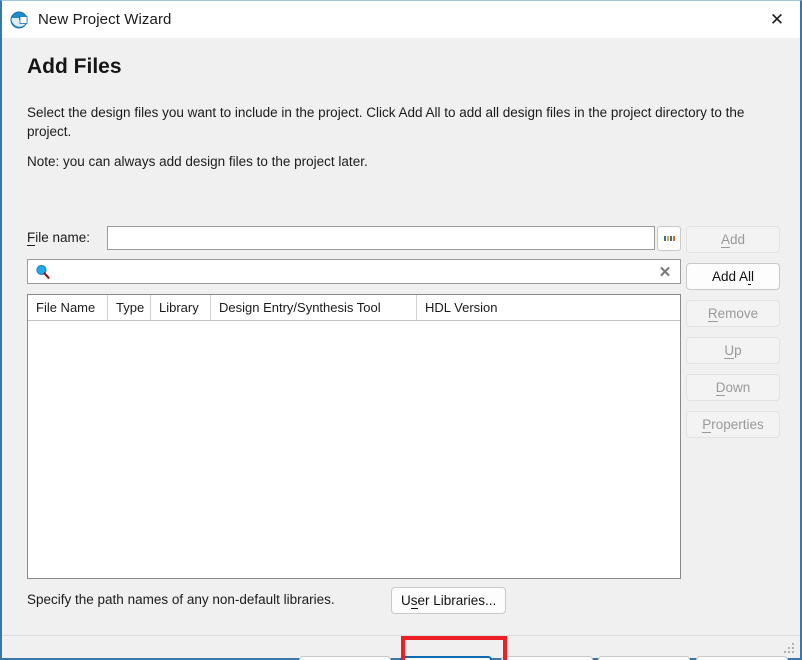 Image resolution: width=802 pixels, height=660 pixels. I want to click on mnemonic-underline: D, so click(720, 387).